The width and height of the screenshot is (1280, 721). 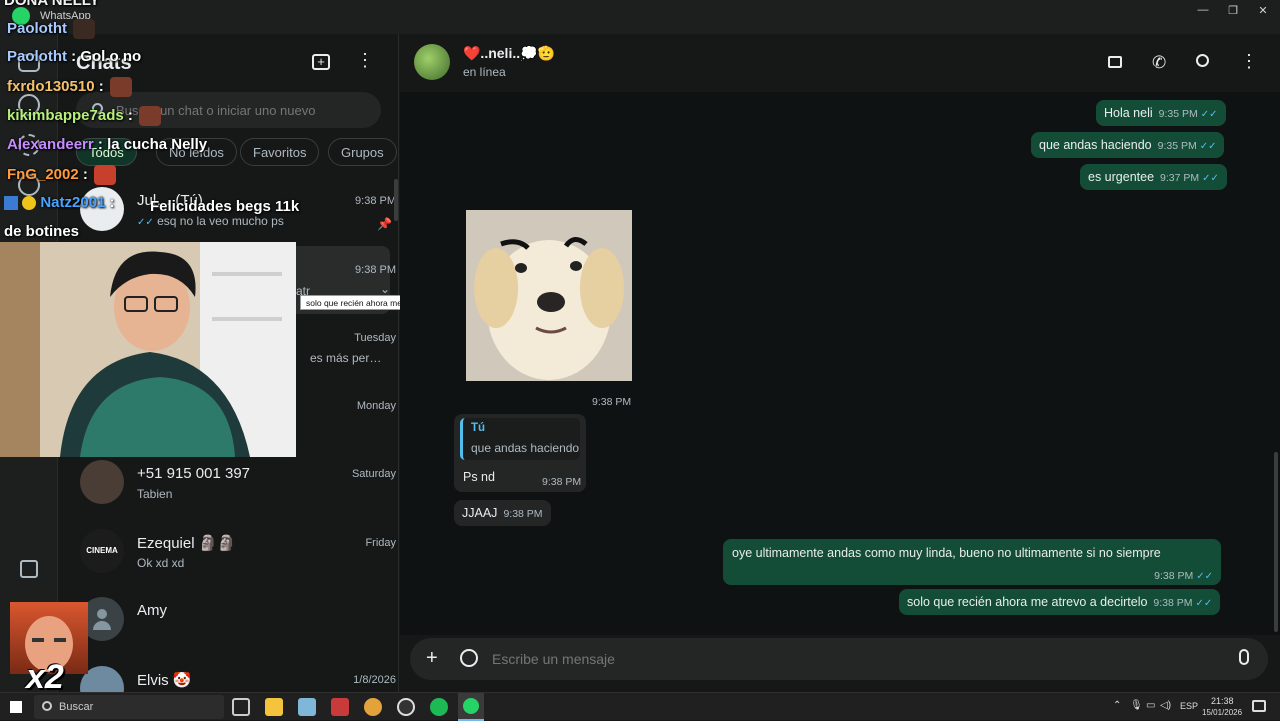 I want to click on message-bubble-outgoing: Hola neli 9:35 PM ✓✓, so click(x=1161, y=113).